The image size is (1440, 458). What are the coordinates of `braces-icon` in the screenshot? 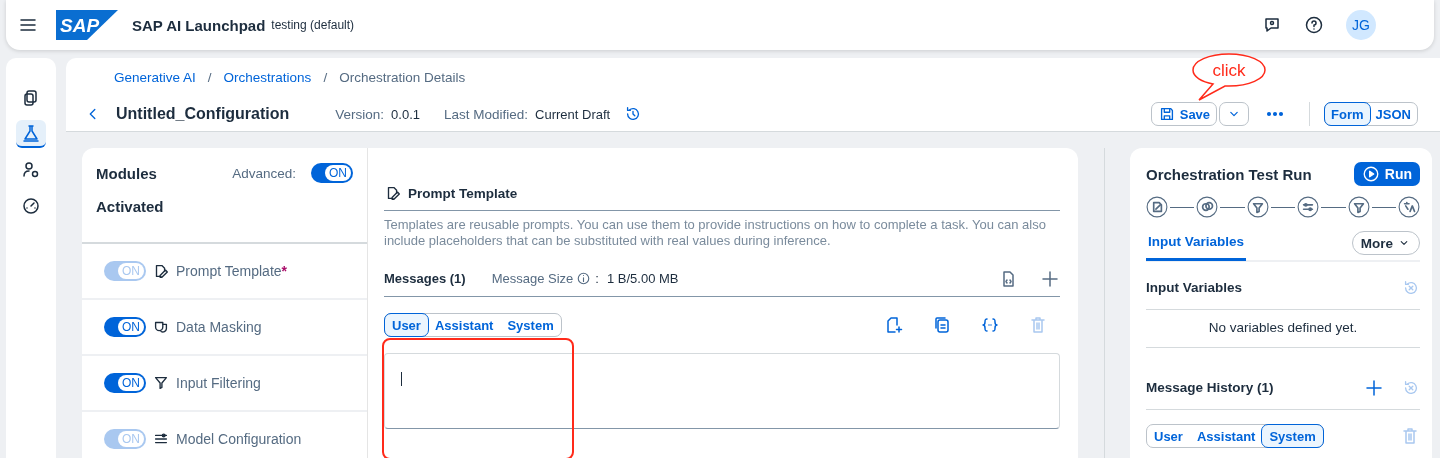 It's located at (990, 325).